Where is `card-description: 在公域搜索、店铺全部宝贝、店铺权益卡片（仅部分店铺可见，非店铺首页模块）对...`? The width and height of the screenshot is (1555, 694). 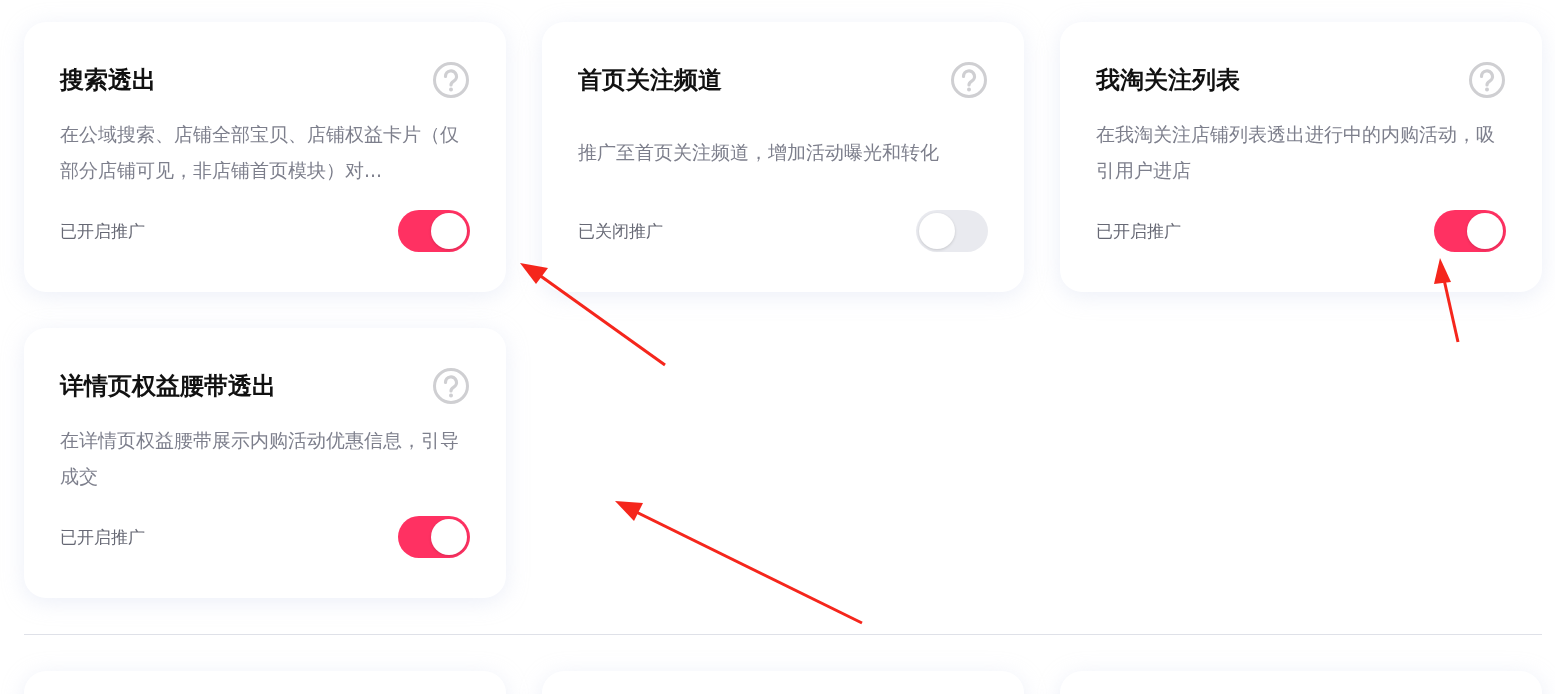
card-description: 在公域搜索、店铺全部宝贝、店铺权益卡片（仅部分店铺可见，非店铺首页模块）对... is located at coordinates (260, 152).